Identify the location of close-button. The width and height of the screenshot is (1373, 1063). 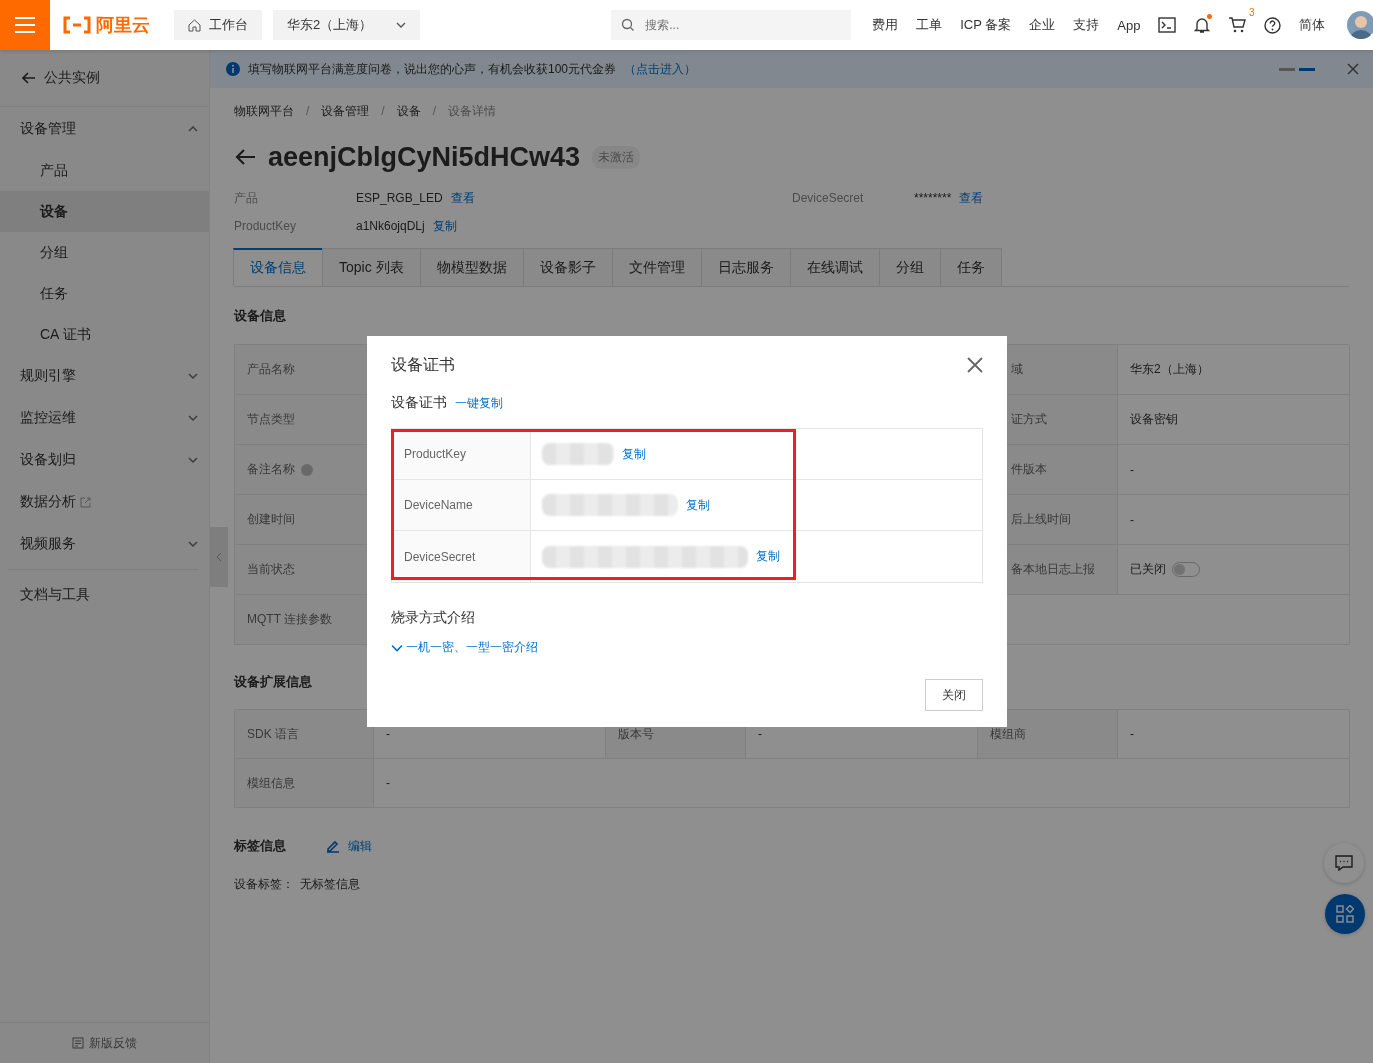
(975, 365).